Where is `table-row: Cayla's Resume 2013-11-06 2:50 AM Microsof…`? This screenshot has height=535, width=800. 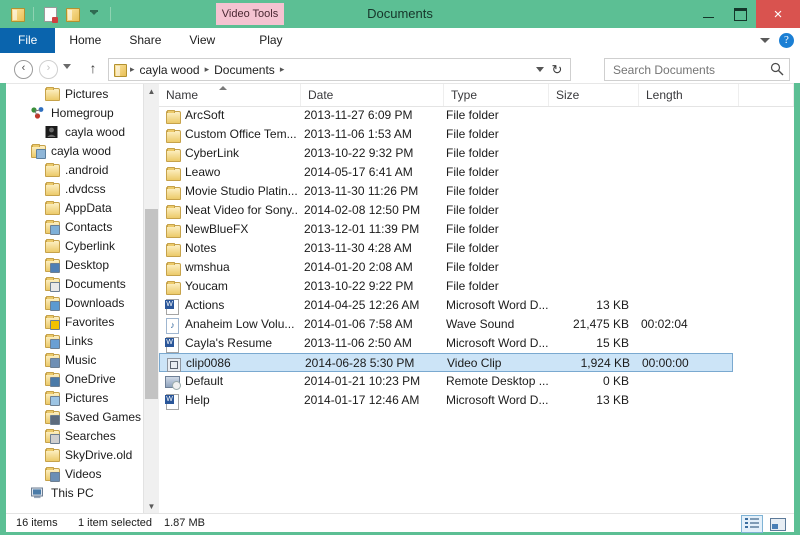 table-row: Cayla's Resume 2013-11-06 2:50 AM Microsof… is located at coordinates (476, 343).